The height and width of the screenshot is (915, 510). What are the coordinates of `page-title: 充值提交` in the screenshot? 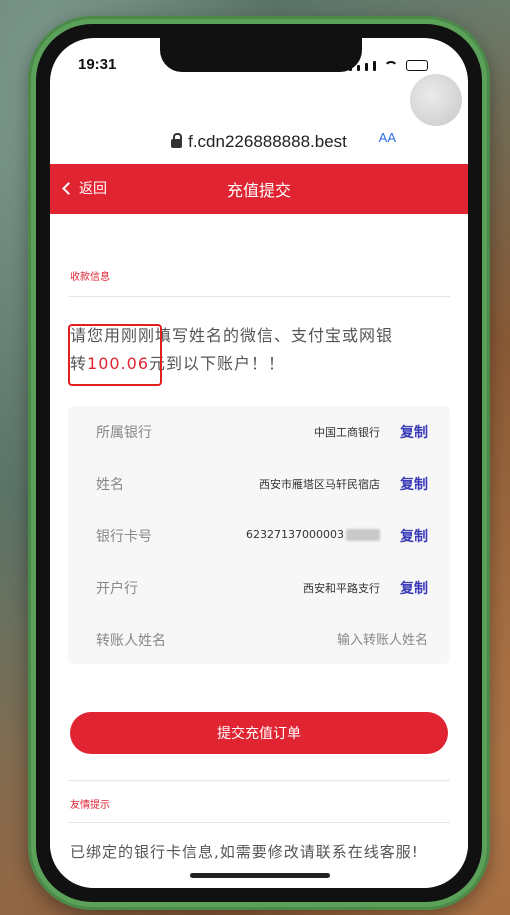 It's located at (258, 190).